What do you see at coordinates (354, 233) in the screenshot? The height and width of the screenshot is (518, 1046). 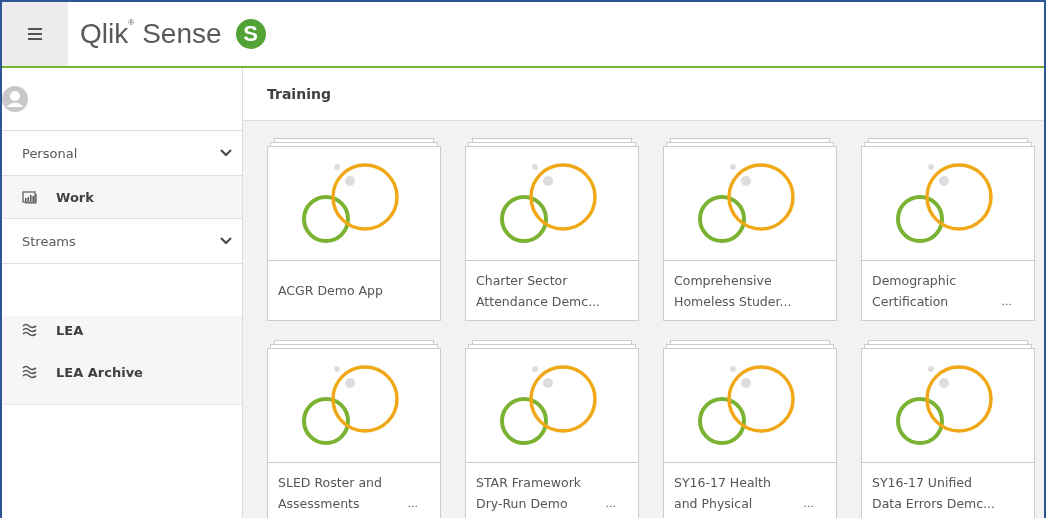 I see `app-card: ACGR Demo App` at bounding box center [354, 233].